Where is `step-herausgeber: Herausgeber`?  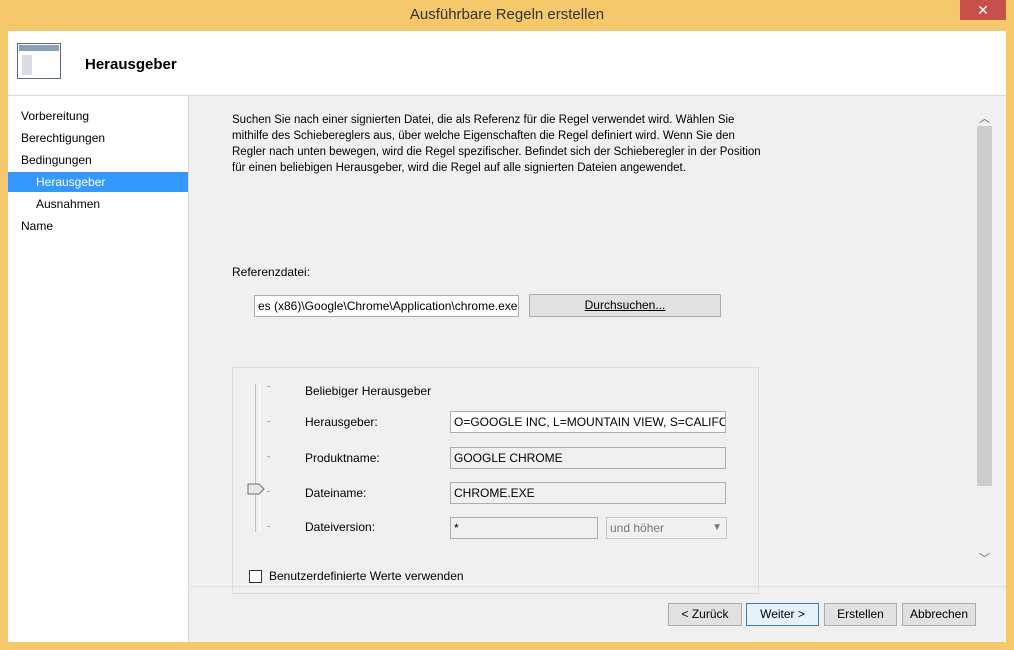
step-herausgeber: Herausgeber is located at coordinates (98, 182).